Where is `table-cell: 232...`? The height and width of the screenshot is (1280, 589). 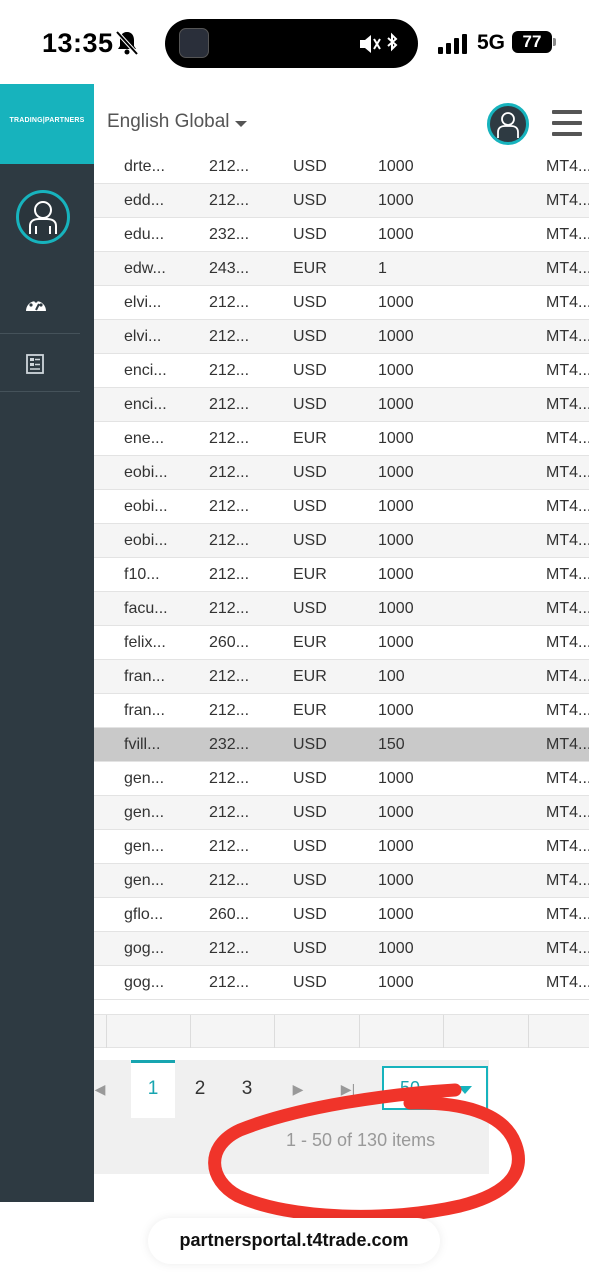
table-cell: 232... is located at coordinates (229, 234).